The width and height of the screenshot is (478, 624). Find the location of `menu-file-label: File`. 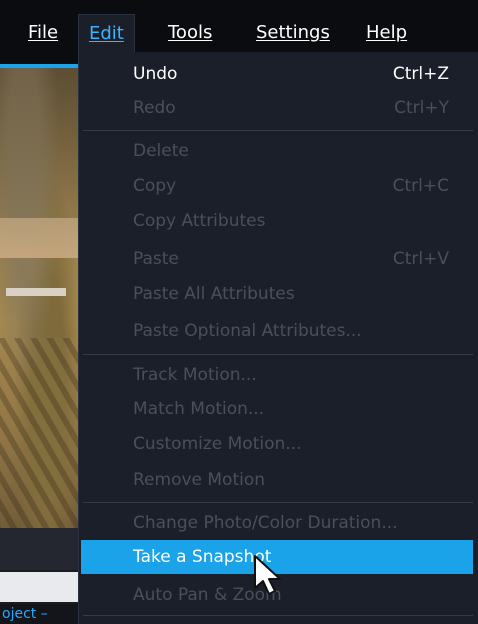

menu-file-label: File is located at coordinates (43, 32).